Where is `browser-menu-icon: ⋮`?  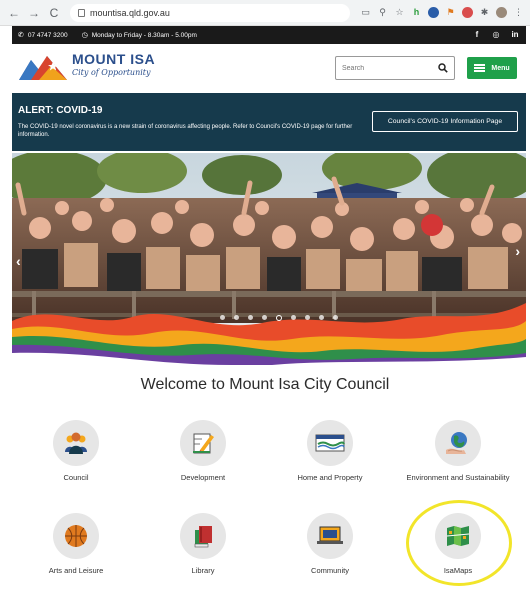
browser-menu-icon: ⋮ is located at coordinates (518, 12).